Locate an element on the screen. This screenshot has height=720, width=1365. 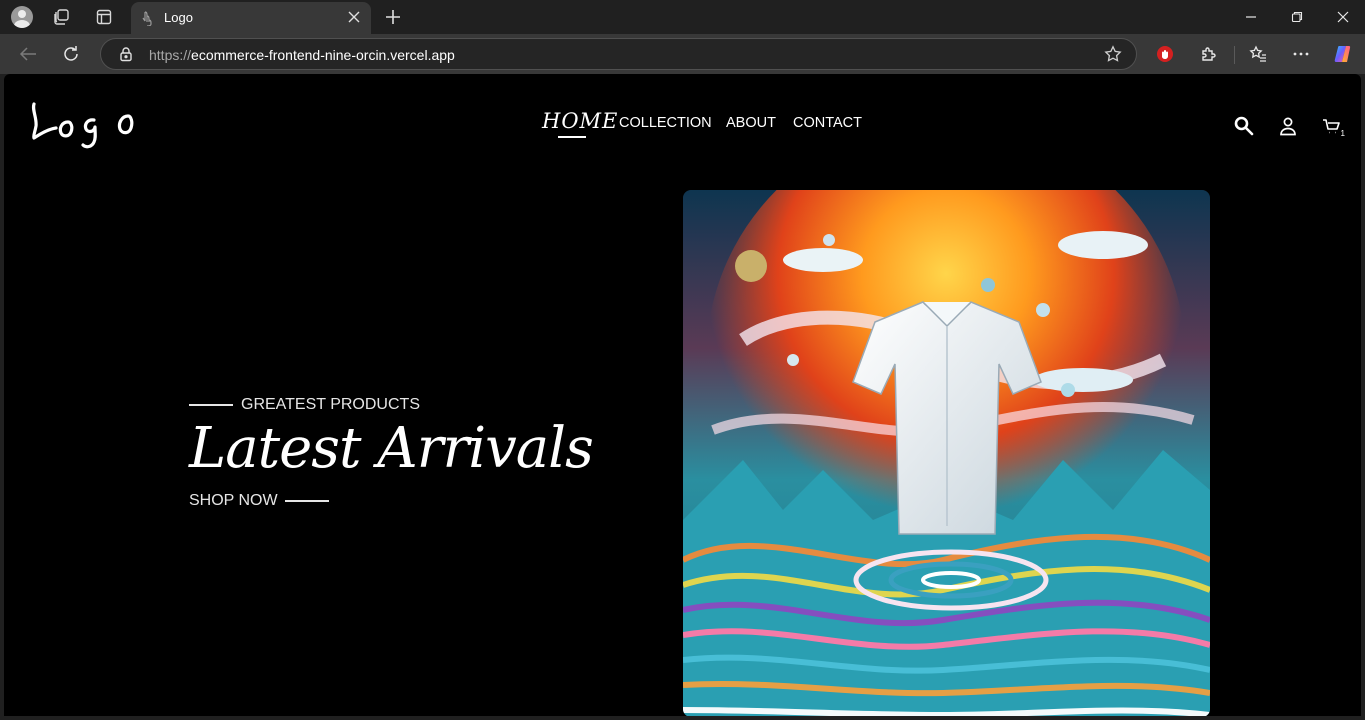
tab-actions-icon is located at coordinates (104, 17).